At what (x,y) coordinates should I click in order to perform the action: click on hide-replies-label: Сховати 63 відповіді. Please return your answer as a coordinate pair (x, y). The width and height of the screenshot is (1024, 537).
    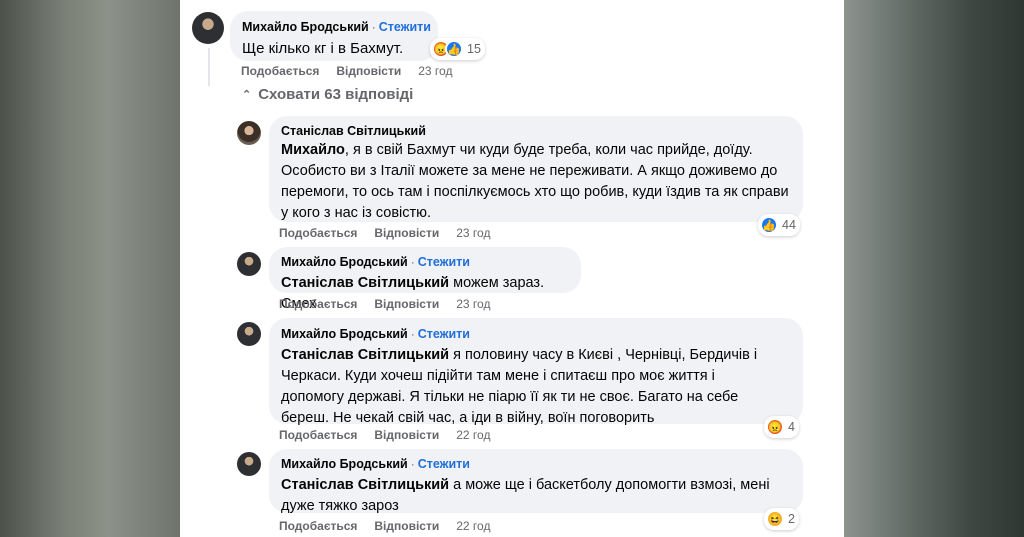
    Looking at the image, I should click on (336, 94).